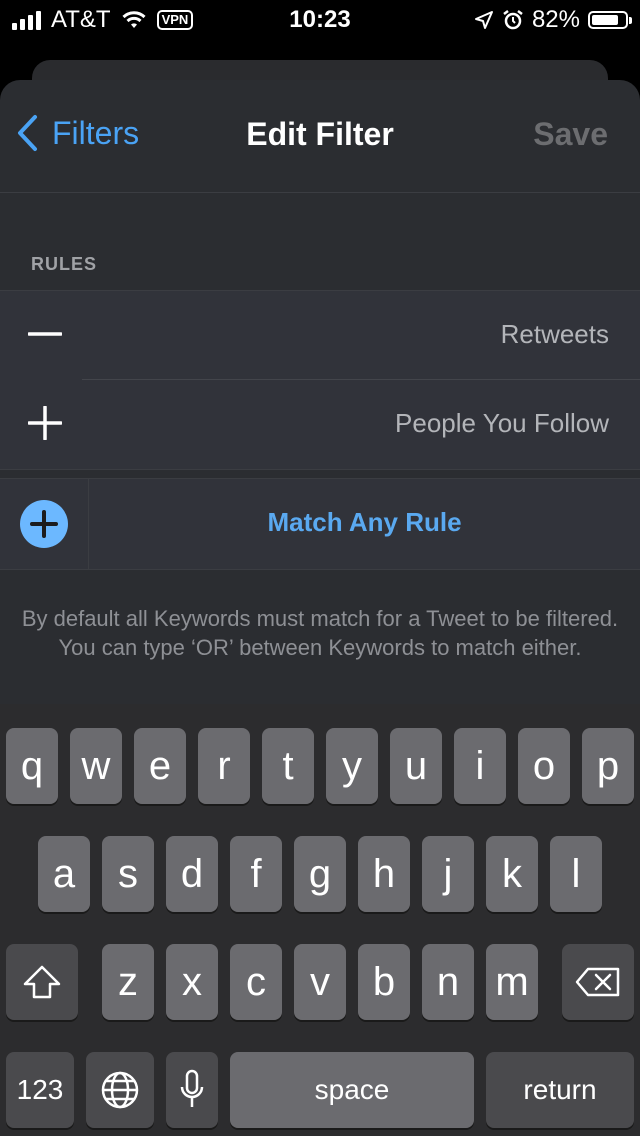 This screenshot has height=1136, width=640. I want to click on key-e: e, so click(160, 766).